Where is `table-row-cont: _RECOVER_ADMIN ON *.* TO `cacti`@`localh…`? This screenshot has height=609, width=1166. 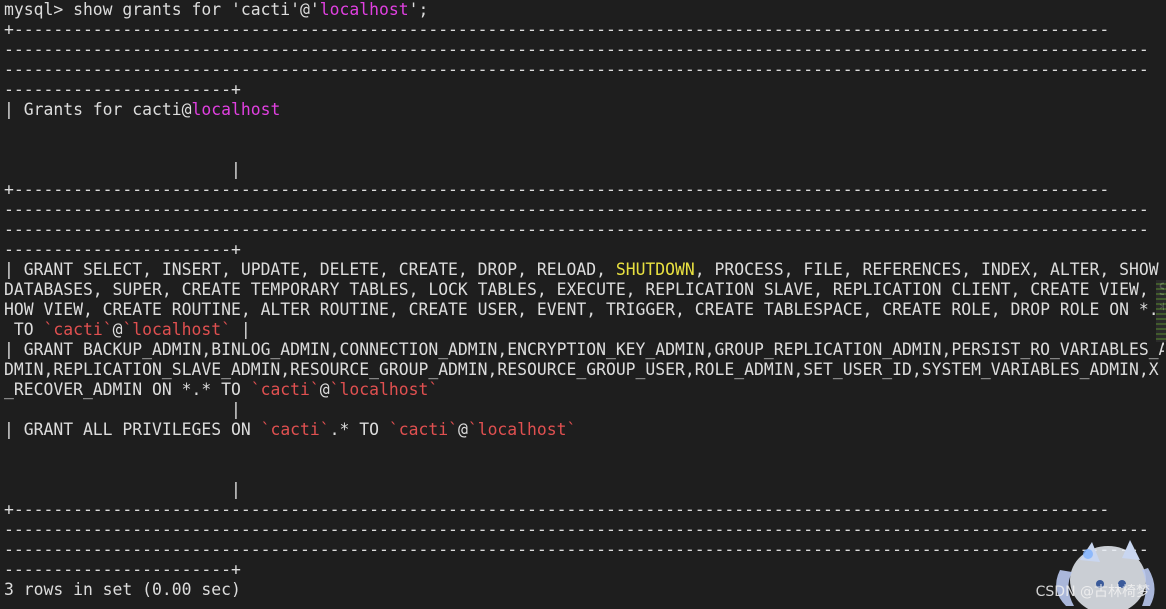 table-row-cont: _RECOVER_ADMIN ON *.* TO `cacti`@`localh… is located at coordinates (584, 390).